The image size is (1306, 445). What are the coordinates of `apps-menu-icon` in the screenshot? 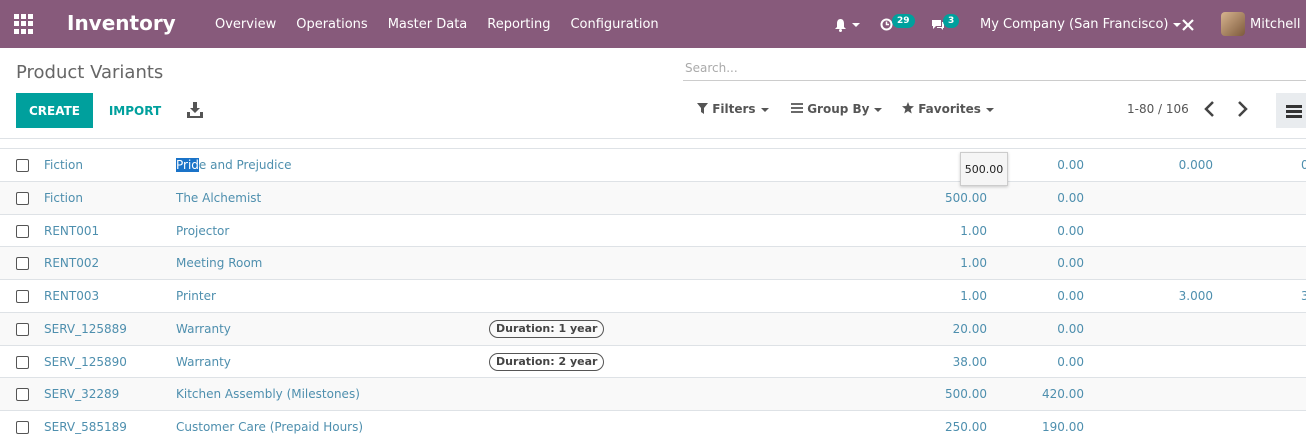 It's located at (25, 24).